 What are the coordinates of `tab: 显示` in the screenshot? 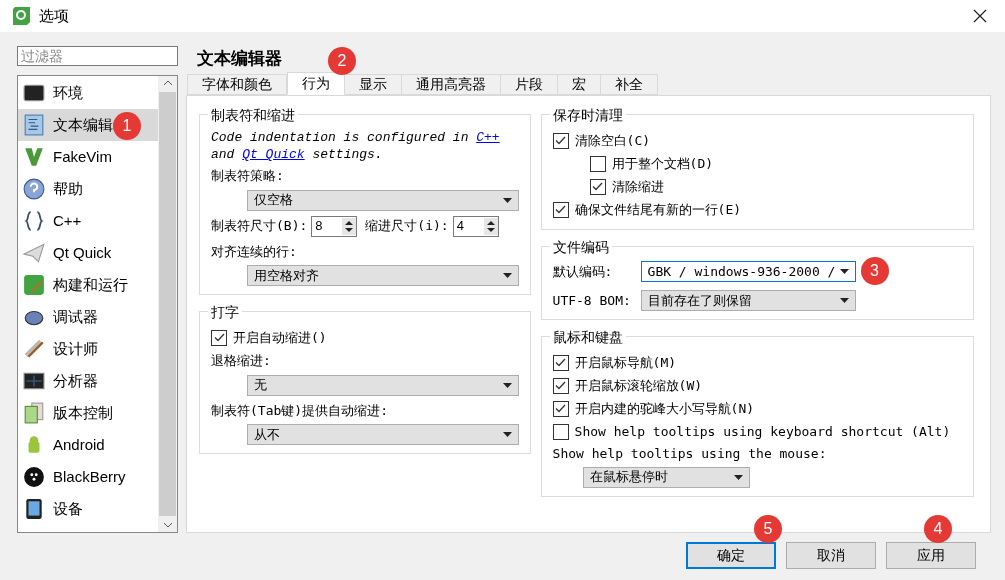 It's located at (373, 84).